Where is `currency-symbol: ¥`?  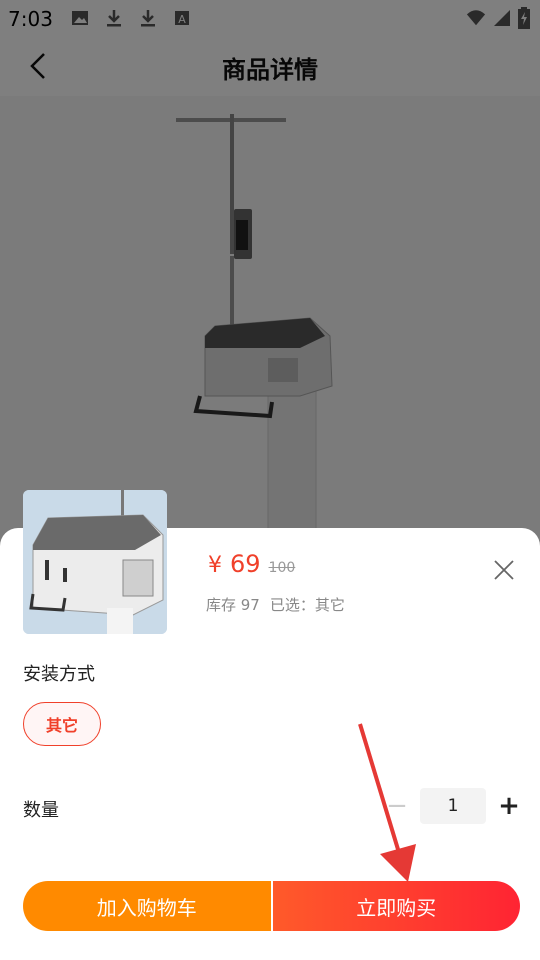
currency-symbol: ¥ is located at coordinates (215, 565).